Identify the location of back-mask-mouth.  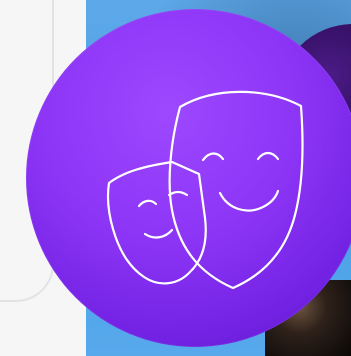
(158, 233).